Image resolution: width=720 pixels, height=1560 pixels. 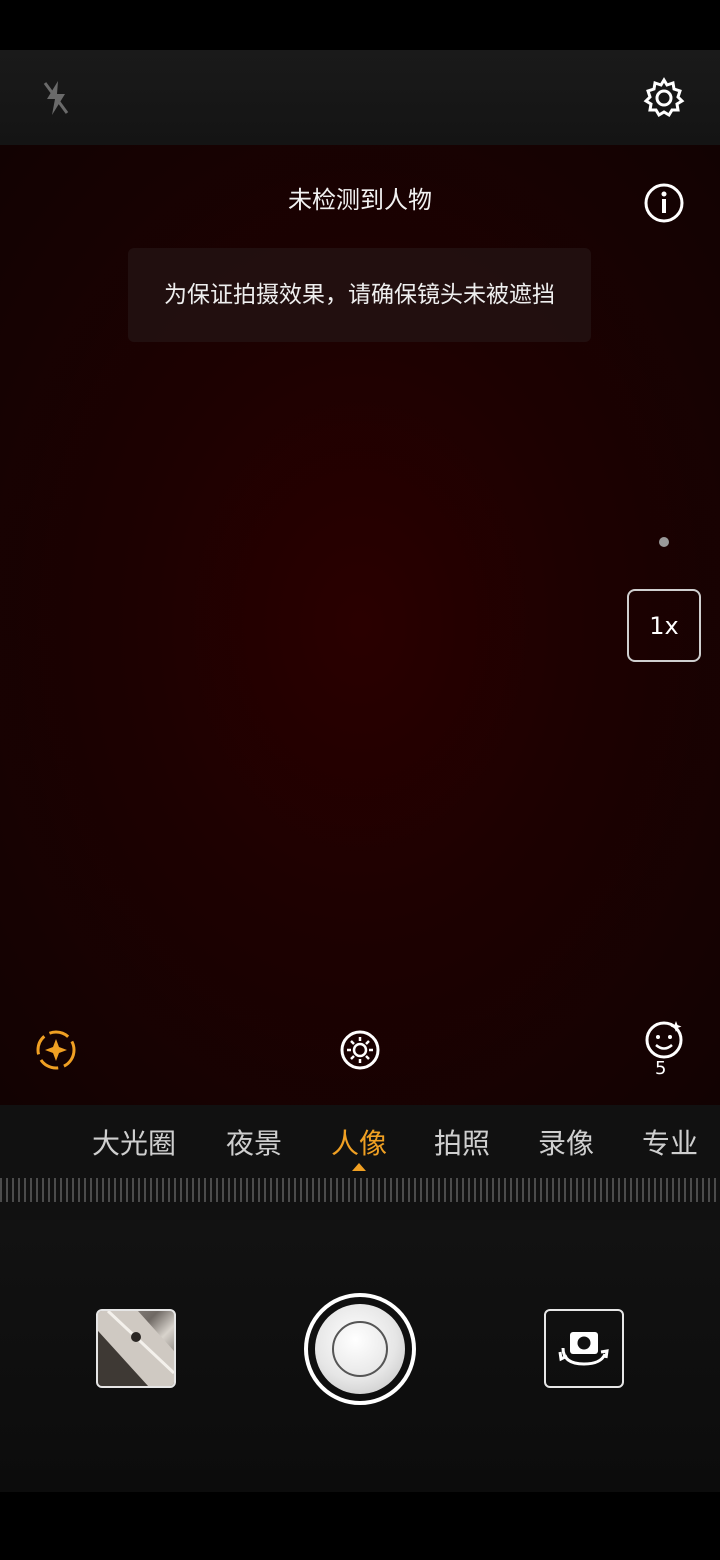 What do you see at coordinates (664, 203) in the screenshot?
I see `info-icon` at bounding box center [664, 203].